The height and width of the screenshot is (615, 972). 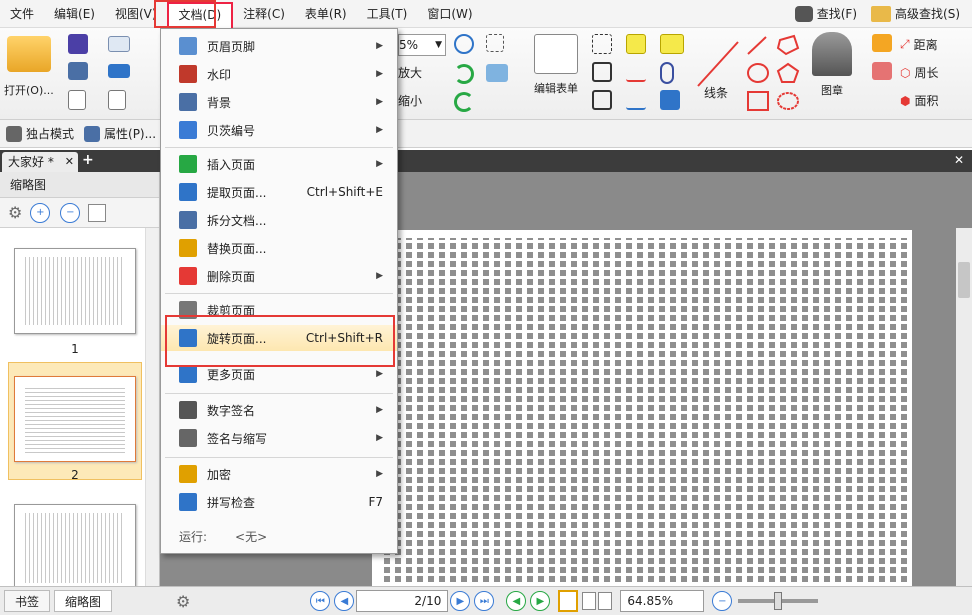 I want to click on zoom-in-button: 放大, so click(x=410, y=72).